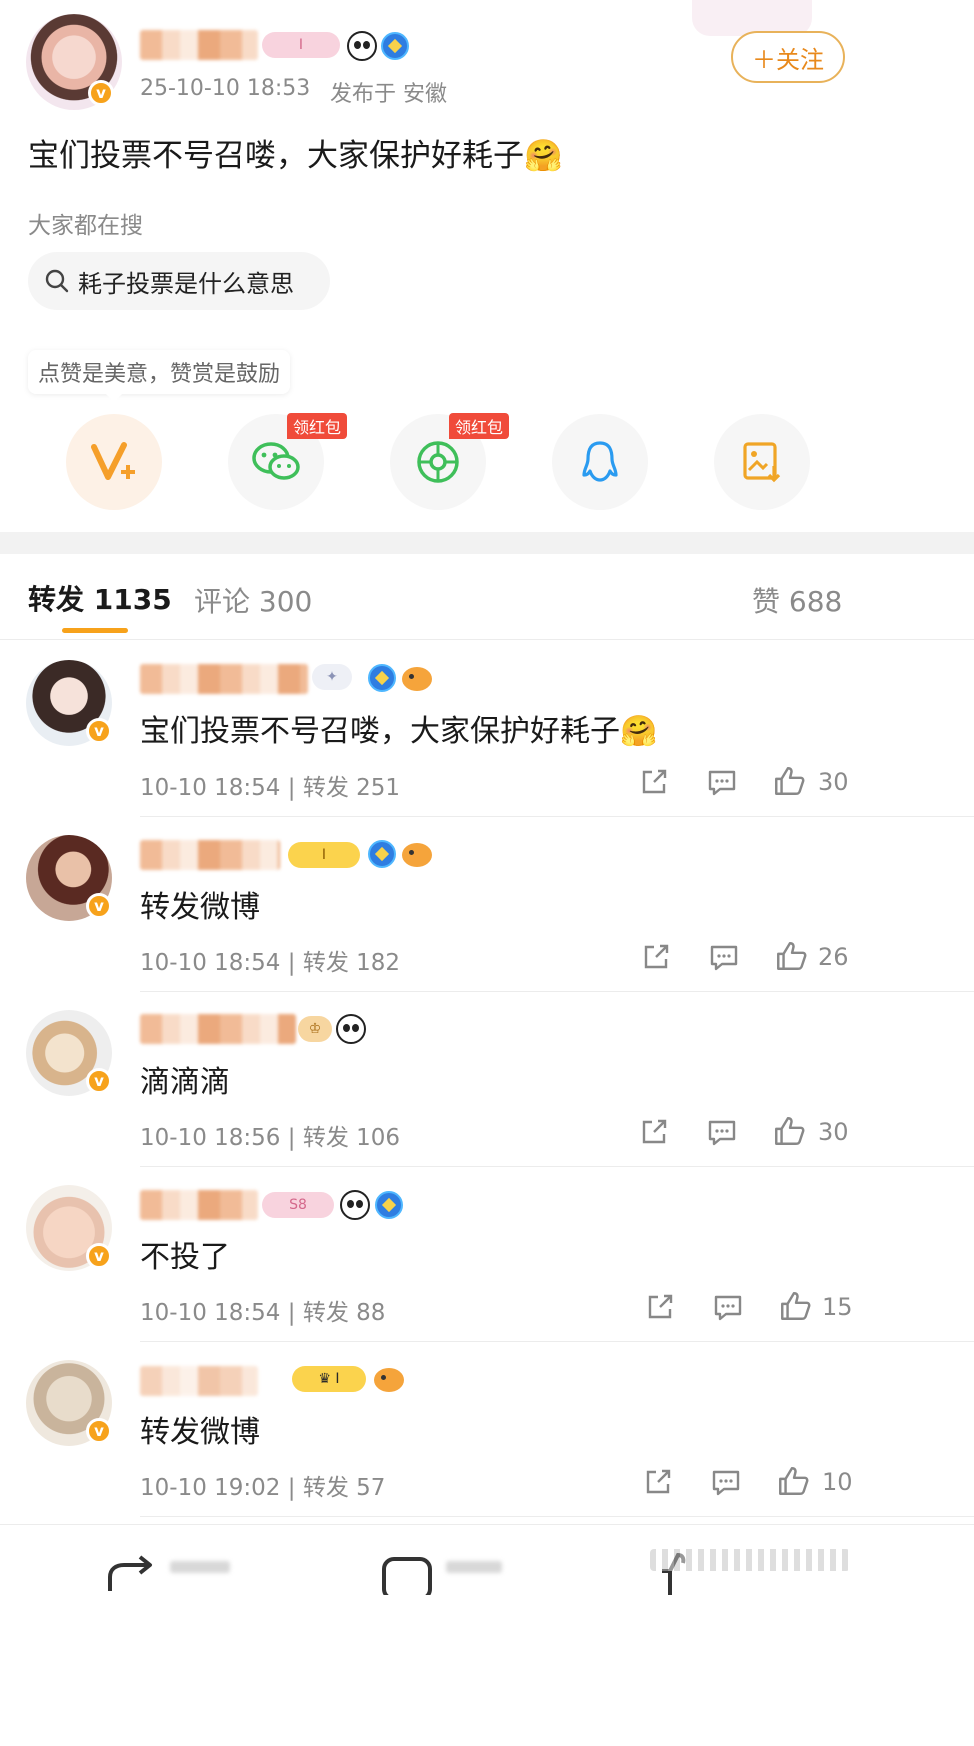 This screenshot has height=1746, width=974. I want to click on reward-tip-arrow, so click(114, 397).